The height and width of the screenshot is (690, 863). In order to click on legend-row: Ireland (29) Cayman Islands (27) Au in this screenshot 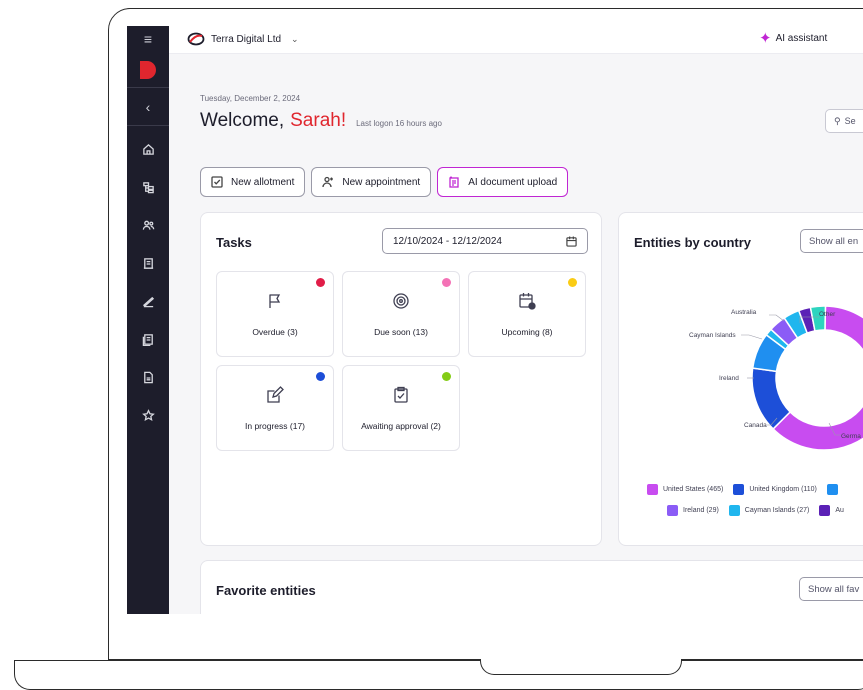, I will do `click(755, 510)`.